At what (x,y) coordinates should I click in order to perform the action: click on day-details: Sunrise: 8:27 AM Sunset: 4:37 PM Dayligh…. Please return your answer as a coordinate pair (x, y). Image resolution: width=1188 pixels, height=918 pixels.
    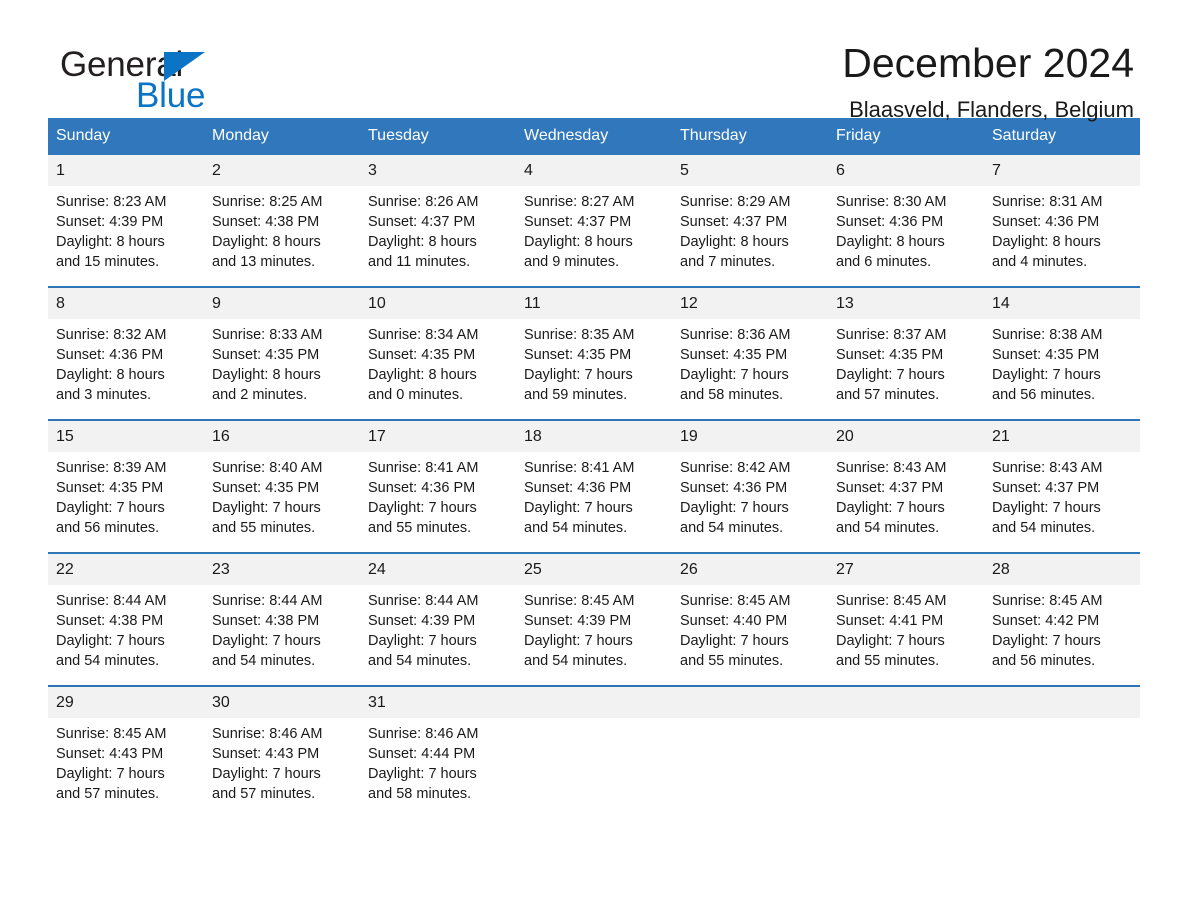
    Looking at the image, I should click on (594, 236).